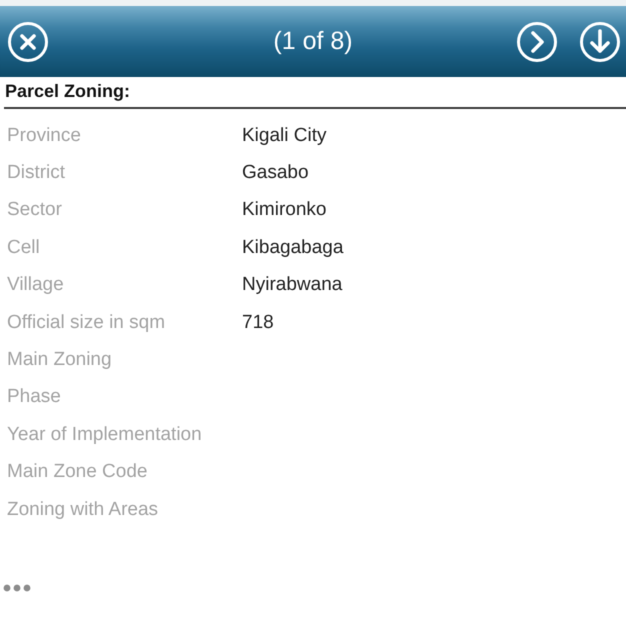 Image resolution: width=626 pixels, height=640 pixels. I want to click on field-label: Main Zone Code, so click(77, 472).